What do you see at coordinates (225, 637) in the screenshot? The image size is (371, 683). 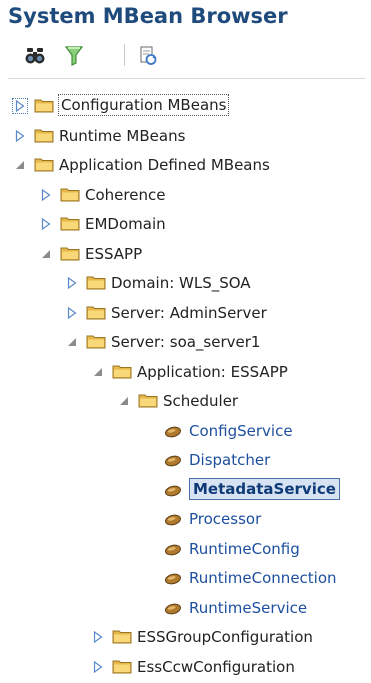 I see `tree-item-label: ESSGroupConfiguration` at bounding box center [225, 637].